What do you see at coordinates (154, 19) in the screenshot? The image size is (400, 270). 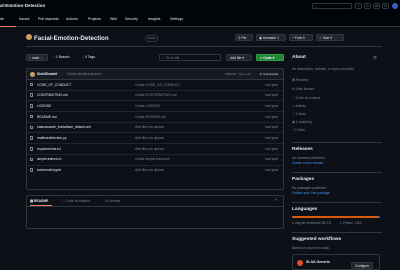 I see `tab-insights: Insights` at bounding box center [154, 19].